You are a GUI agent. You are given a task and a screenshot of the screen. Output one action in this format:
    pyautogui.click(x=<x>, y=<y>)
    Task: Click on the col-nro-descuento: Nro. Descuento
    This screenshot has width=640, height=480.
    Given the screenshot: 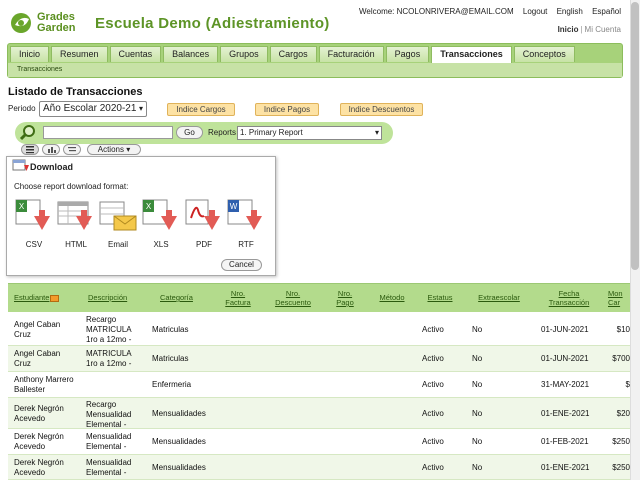 What is the action you would take?
    pyautogui.click(x=293, y=298)
    